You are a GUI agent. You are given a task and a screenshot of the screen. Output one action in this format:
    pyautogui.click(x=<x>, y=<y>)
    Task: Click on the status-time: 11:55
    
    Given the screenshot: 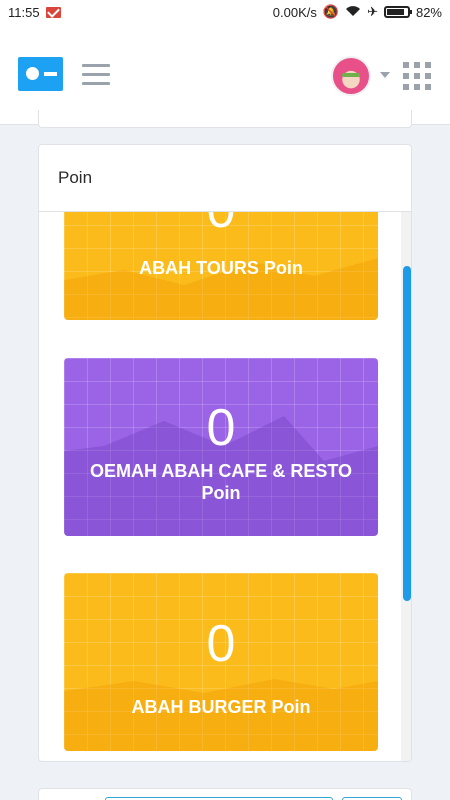 What is the action you would take?
    pyautogui.click(x=24, y=12)
    